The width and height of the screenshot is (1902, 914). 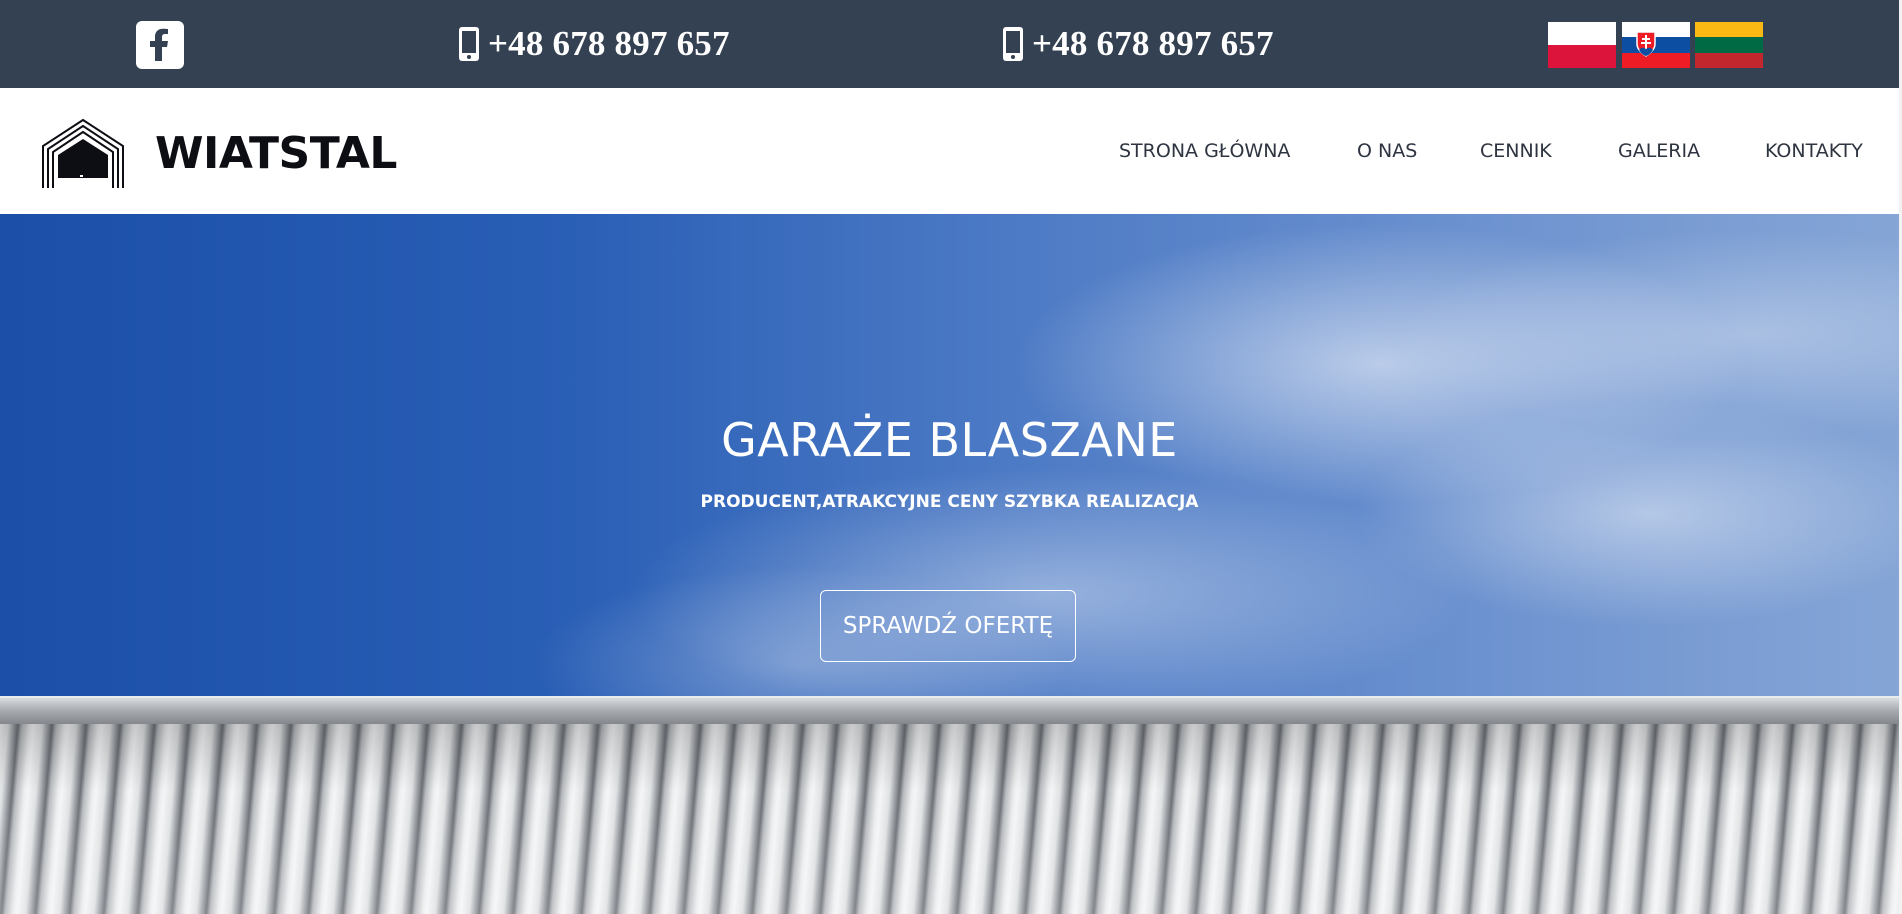 What do you see at coordinates (1516, 151) in the screenshot?
I see `nav-item-pricing: CENNIK` at bounding box center [1516, 151].